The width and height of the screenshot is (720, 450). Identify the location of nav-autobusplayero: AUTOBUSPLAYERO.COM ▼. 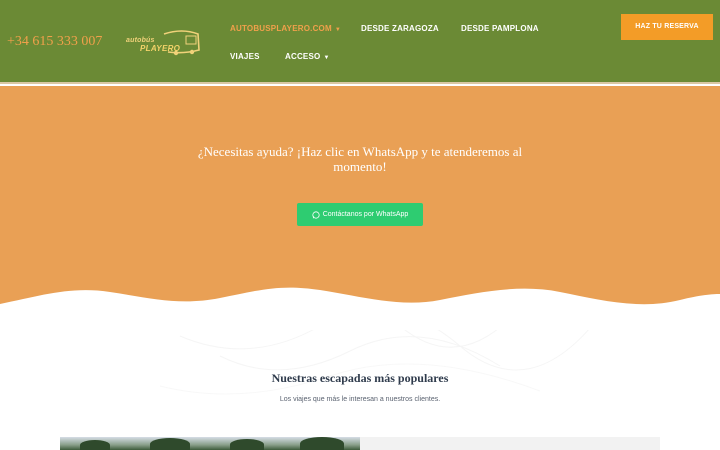
(285, 28).